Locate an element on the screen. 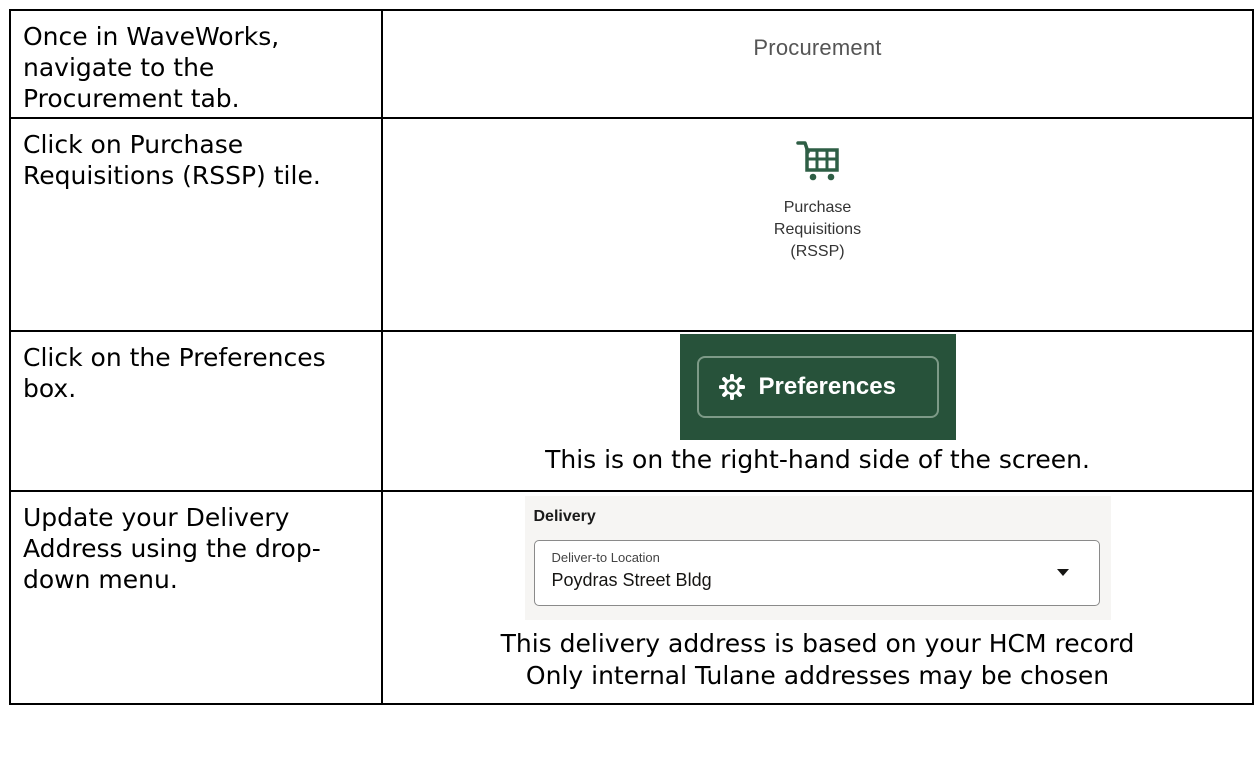 The width and height of the screenshot is (1256, 759). shopping-cart-icon is located at coordinates (817, 161).